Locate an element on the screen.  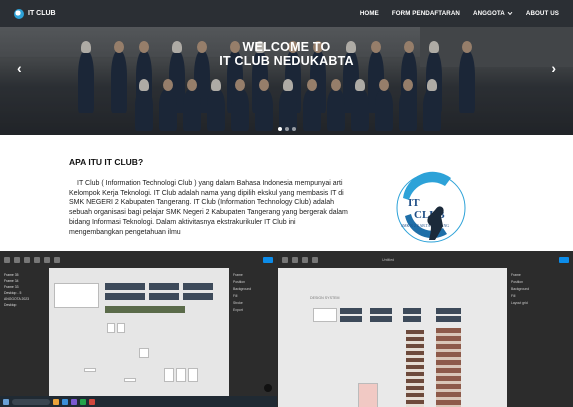
nav-links: HOME FORM PENDAFTARAN ANGGOTA ABOUT US is located at coordinates (459, 13).